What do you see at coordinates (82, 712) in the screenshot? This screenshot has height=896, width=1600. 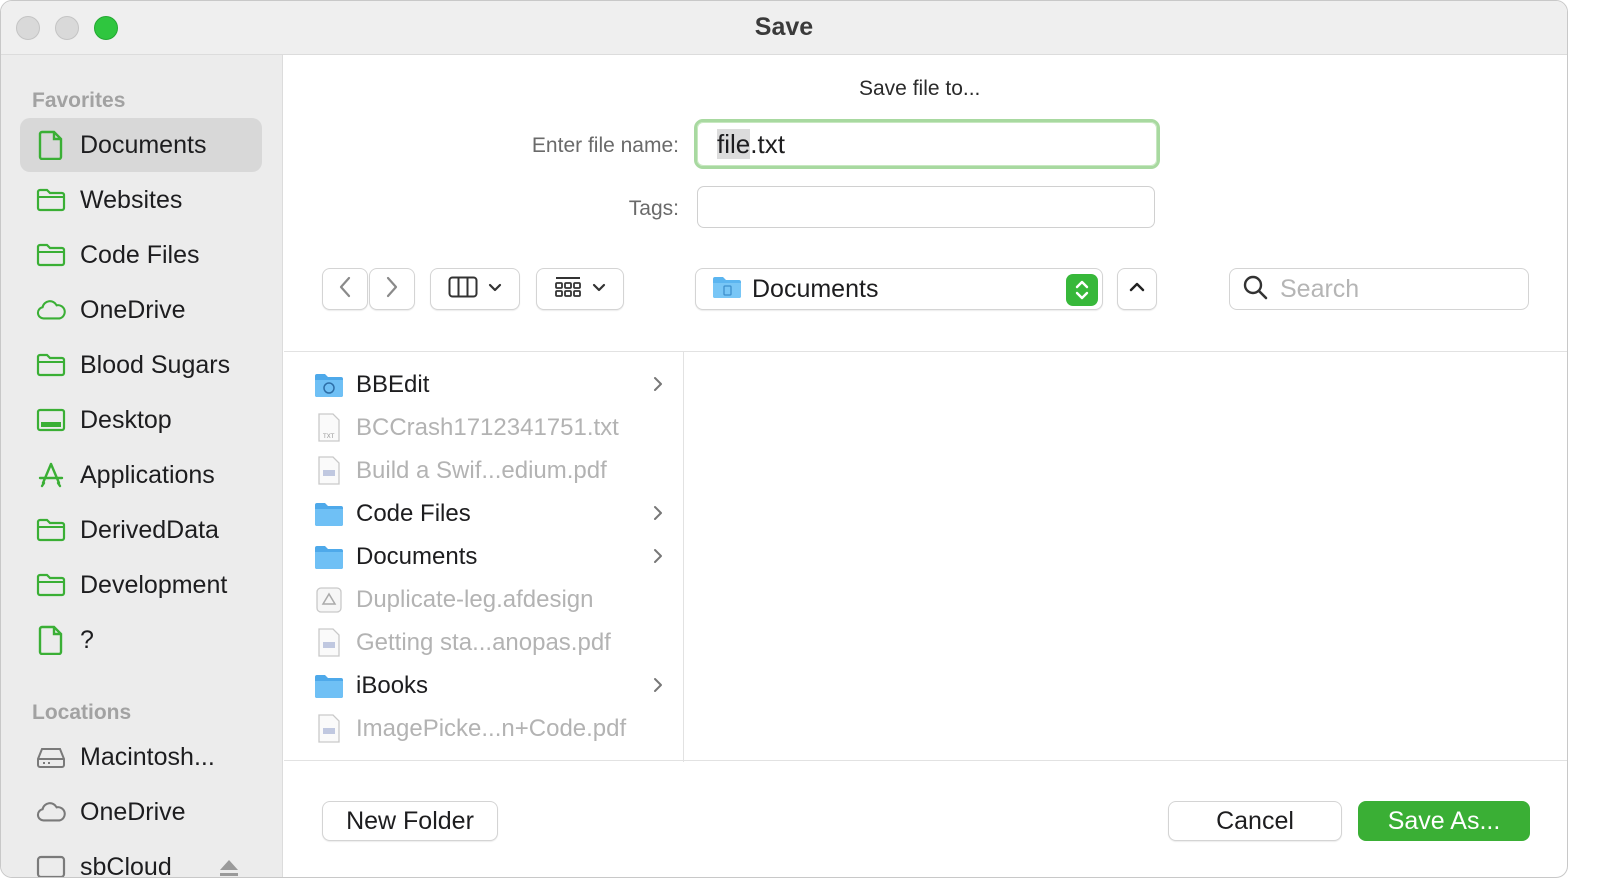 I see `sidebar-section-locations: Locations` at bounding box center [82, 712].